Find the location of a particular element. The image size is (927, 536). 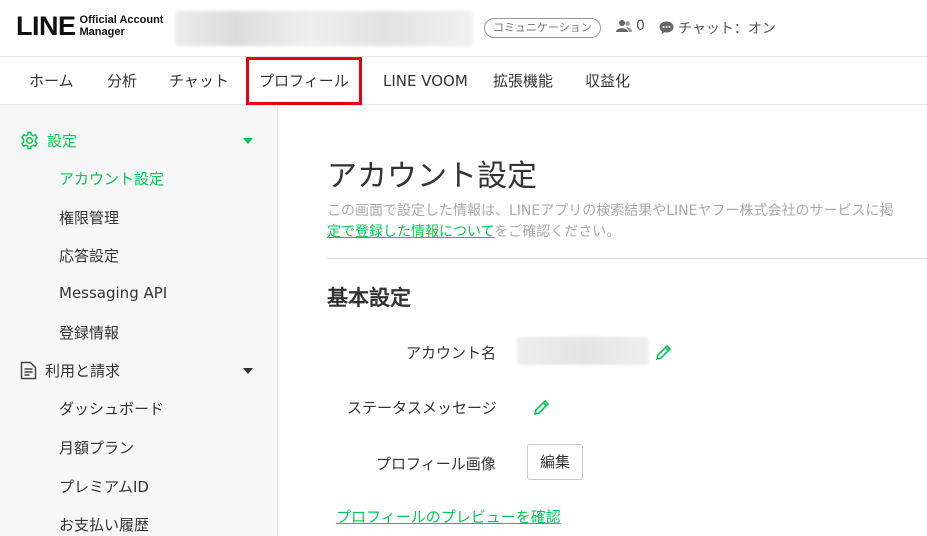

sidebar-section-billing: 利用と請求 is located at coordinates (70, 370).